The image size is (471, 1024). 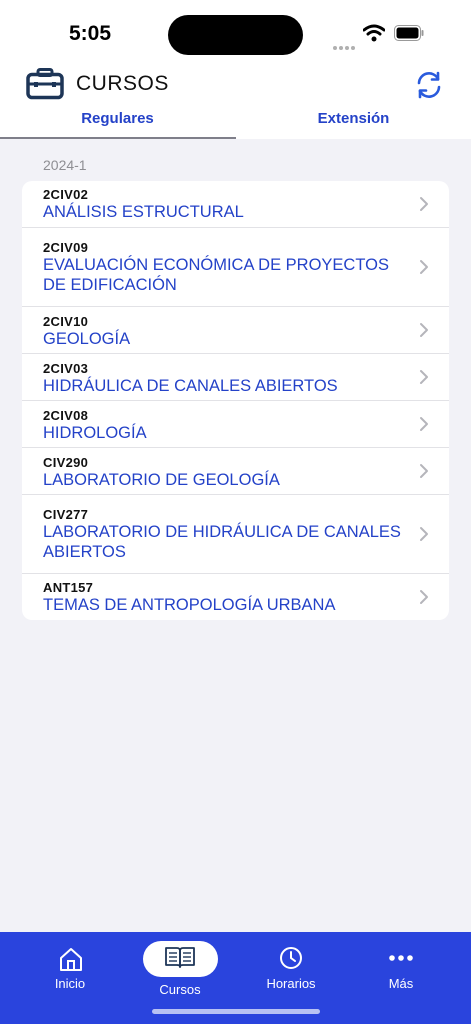 I want to click on course-code: 2CIV10, so click(x=66, y=321).